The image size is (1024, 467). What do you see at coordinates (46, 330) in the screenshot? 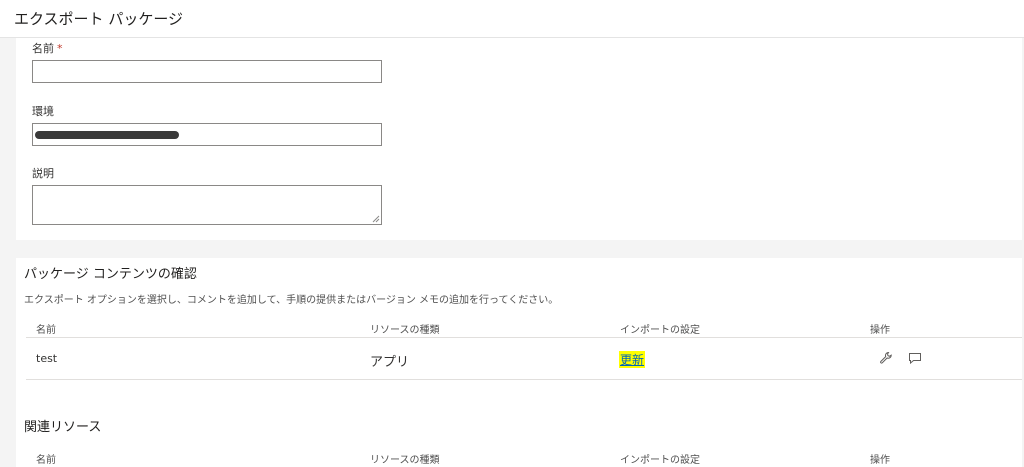
I see `col-header-name: 名前` at bounding box center [46, 330].